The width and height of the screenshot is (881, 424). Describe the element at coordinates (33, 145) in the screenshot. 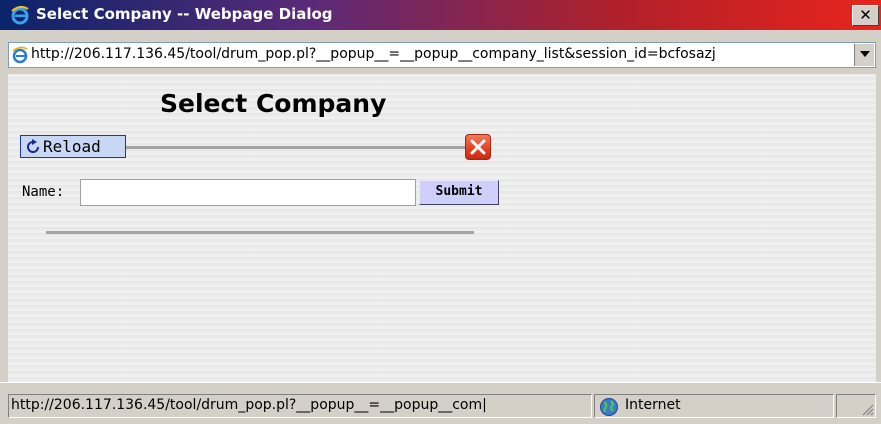

I see `refresh-icon` at that location.